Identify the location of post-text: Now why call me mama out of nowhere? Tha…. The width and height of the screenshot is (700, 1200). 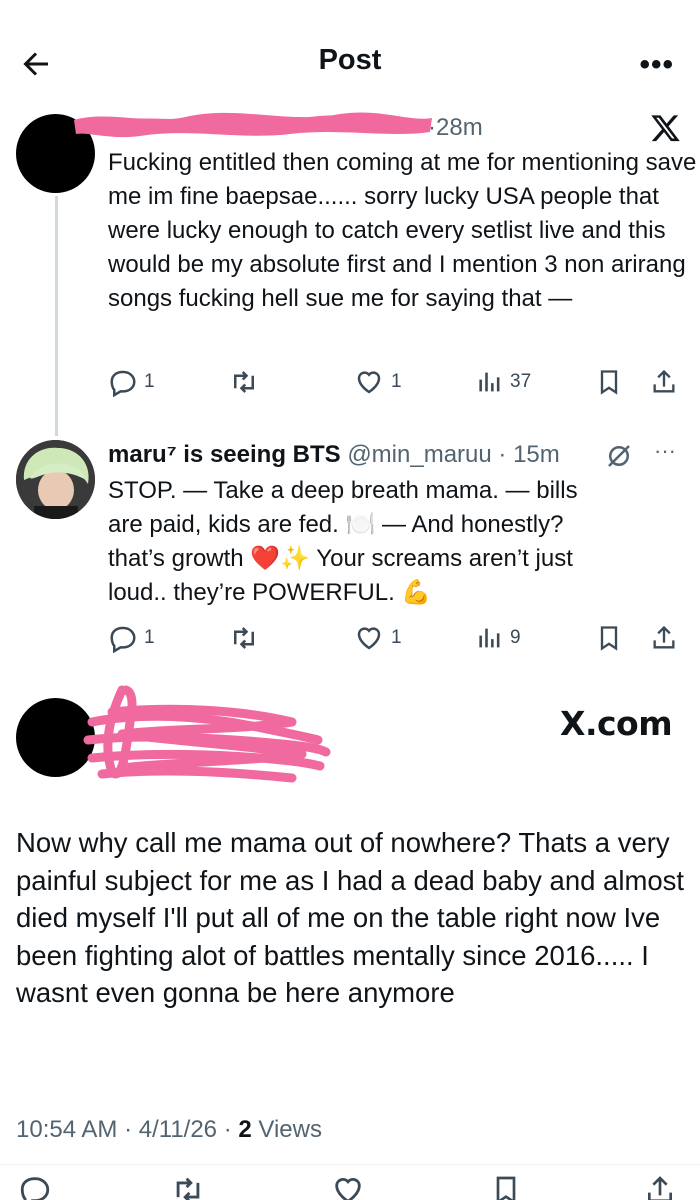
(350, 917).